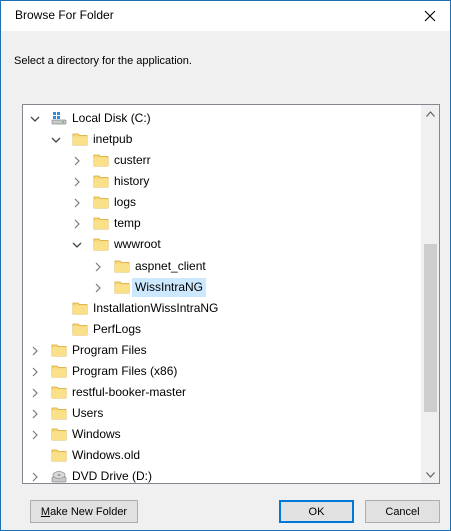 This screenshot has height=531, width=451. Describe the element at coordinates (223, 139) in the screenshot. I see `tree-item-inetpub: inetpub` at that location.